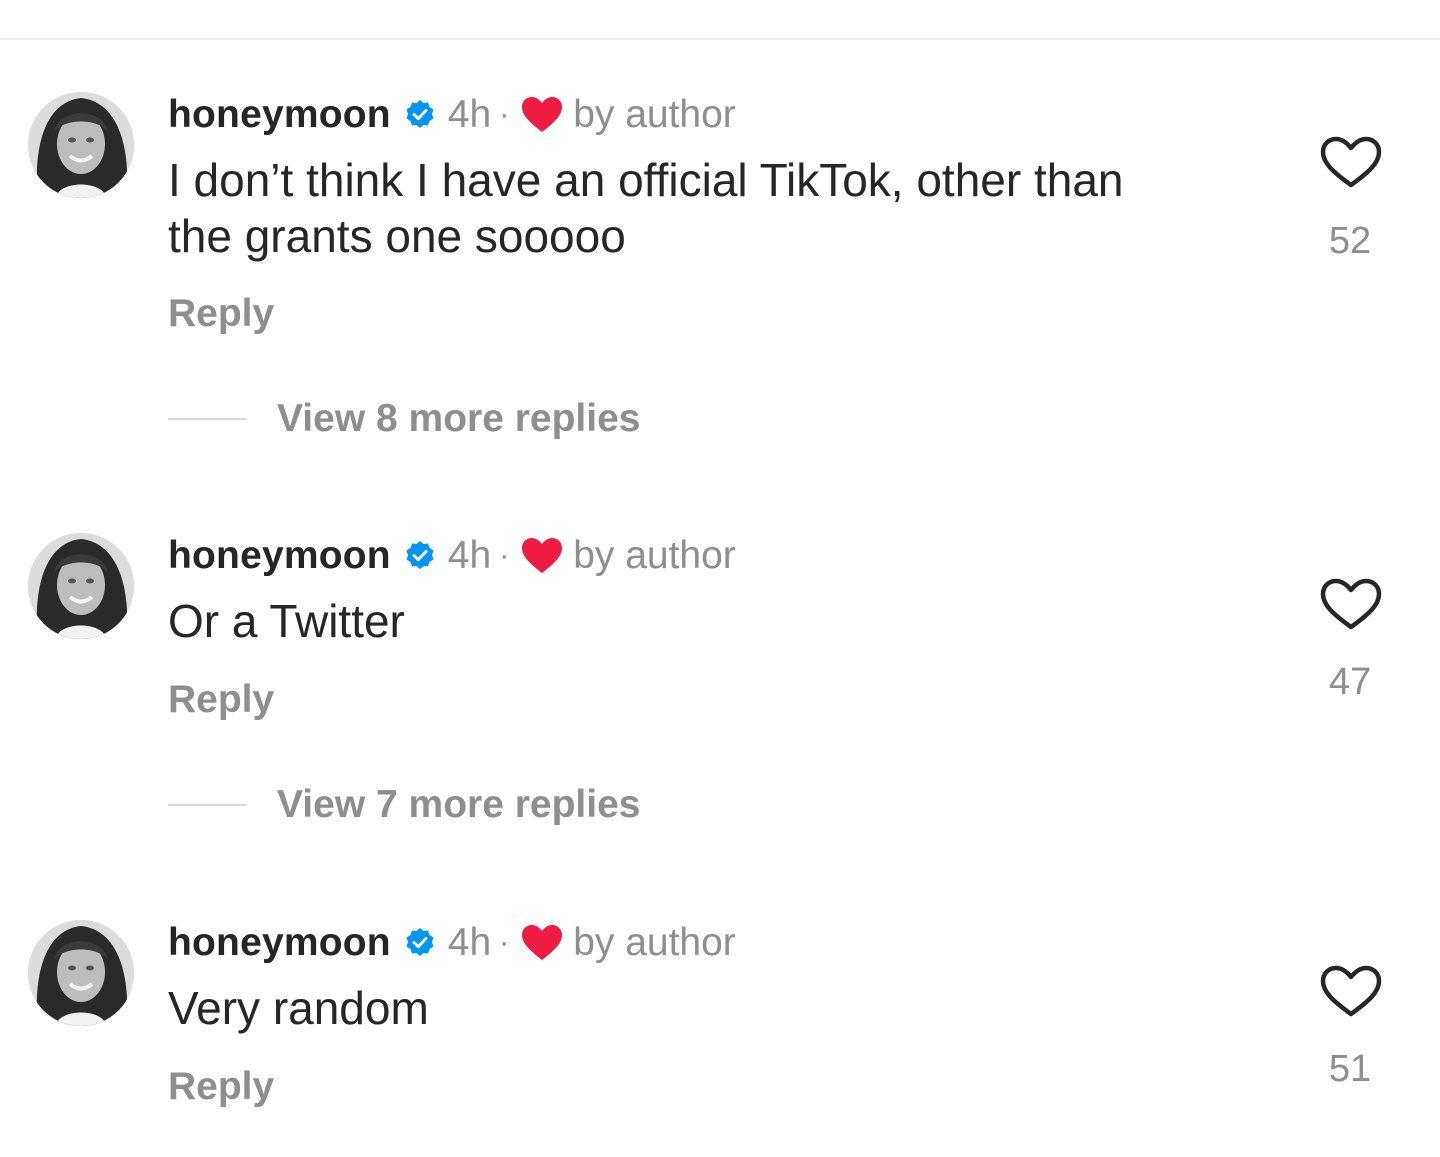 The image size is (1440, 1157). I want to click on top-divider, so click(720, 39).